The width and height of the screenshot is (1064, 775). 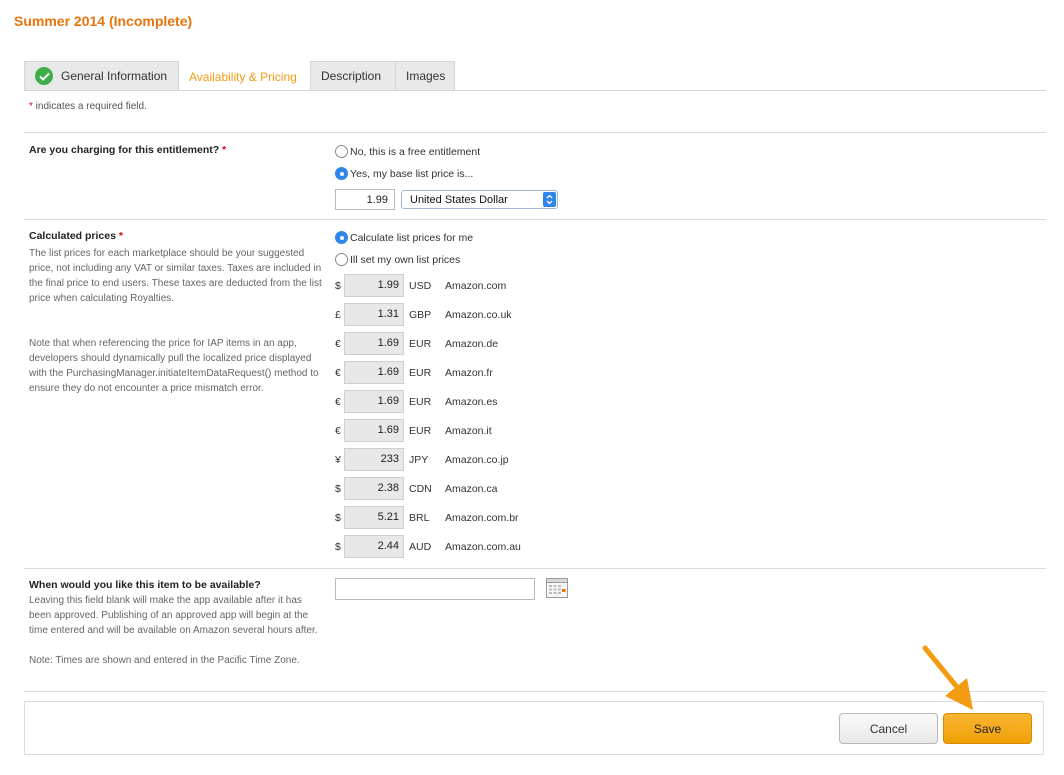 What do you see at coordinates (483, 546) in the screenshot?
I see `marketplace-name: Amazon.com.au` at bounding box center [483, 546].